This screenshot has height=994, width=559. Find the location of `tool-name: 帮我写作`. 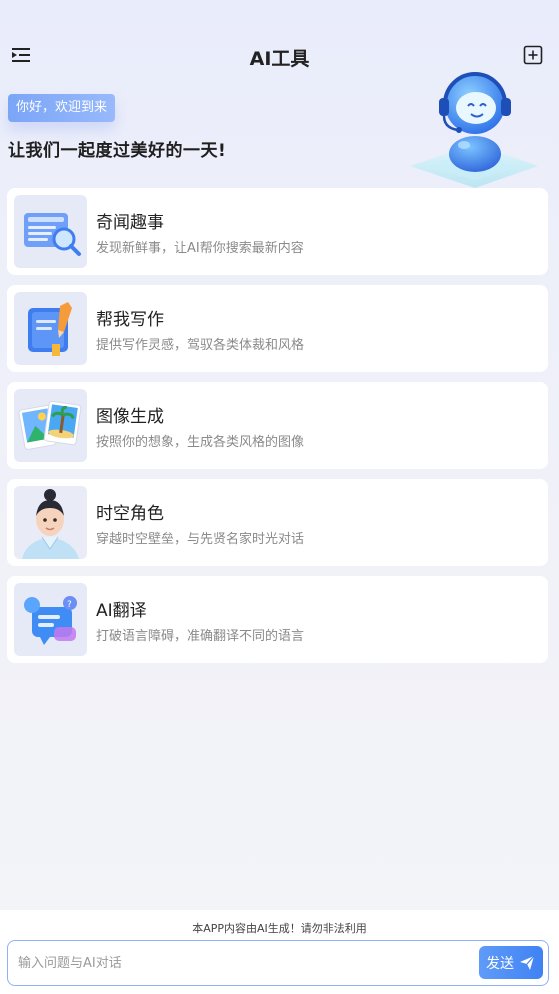

tool-name: 帮我写作 is located at coordinates (130, 320).